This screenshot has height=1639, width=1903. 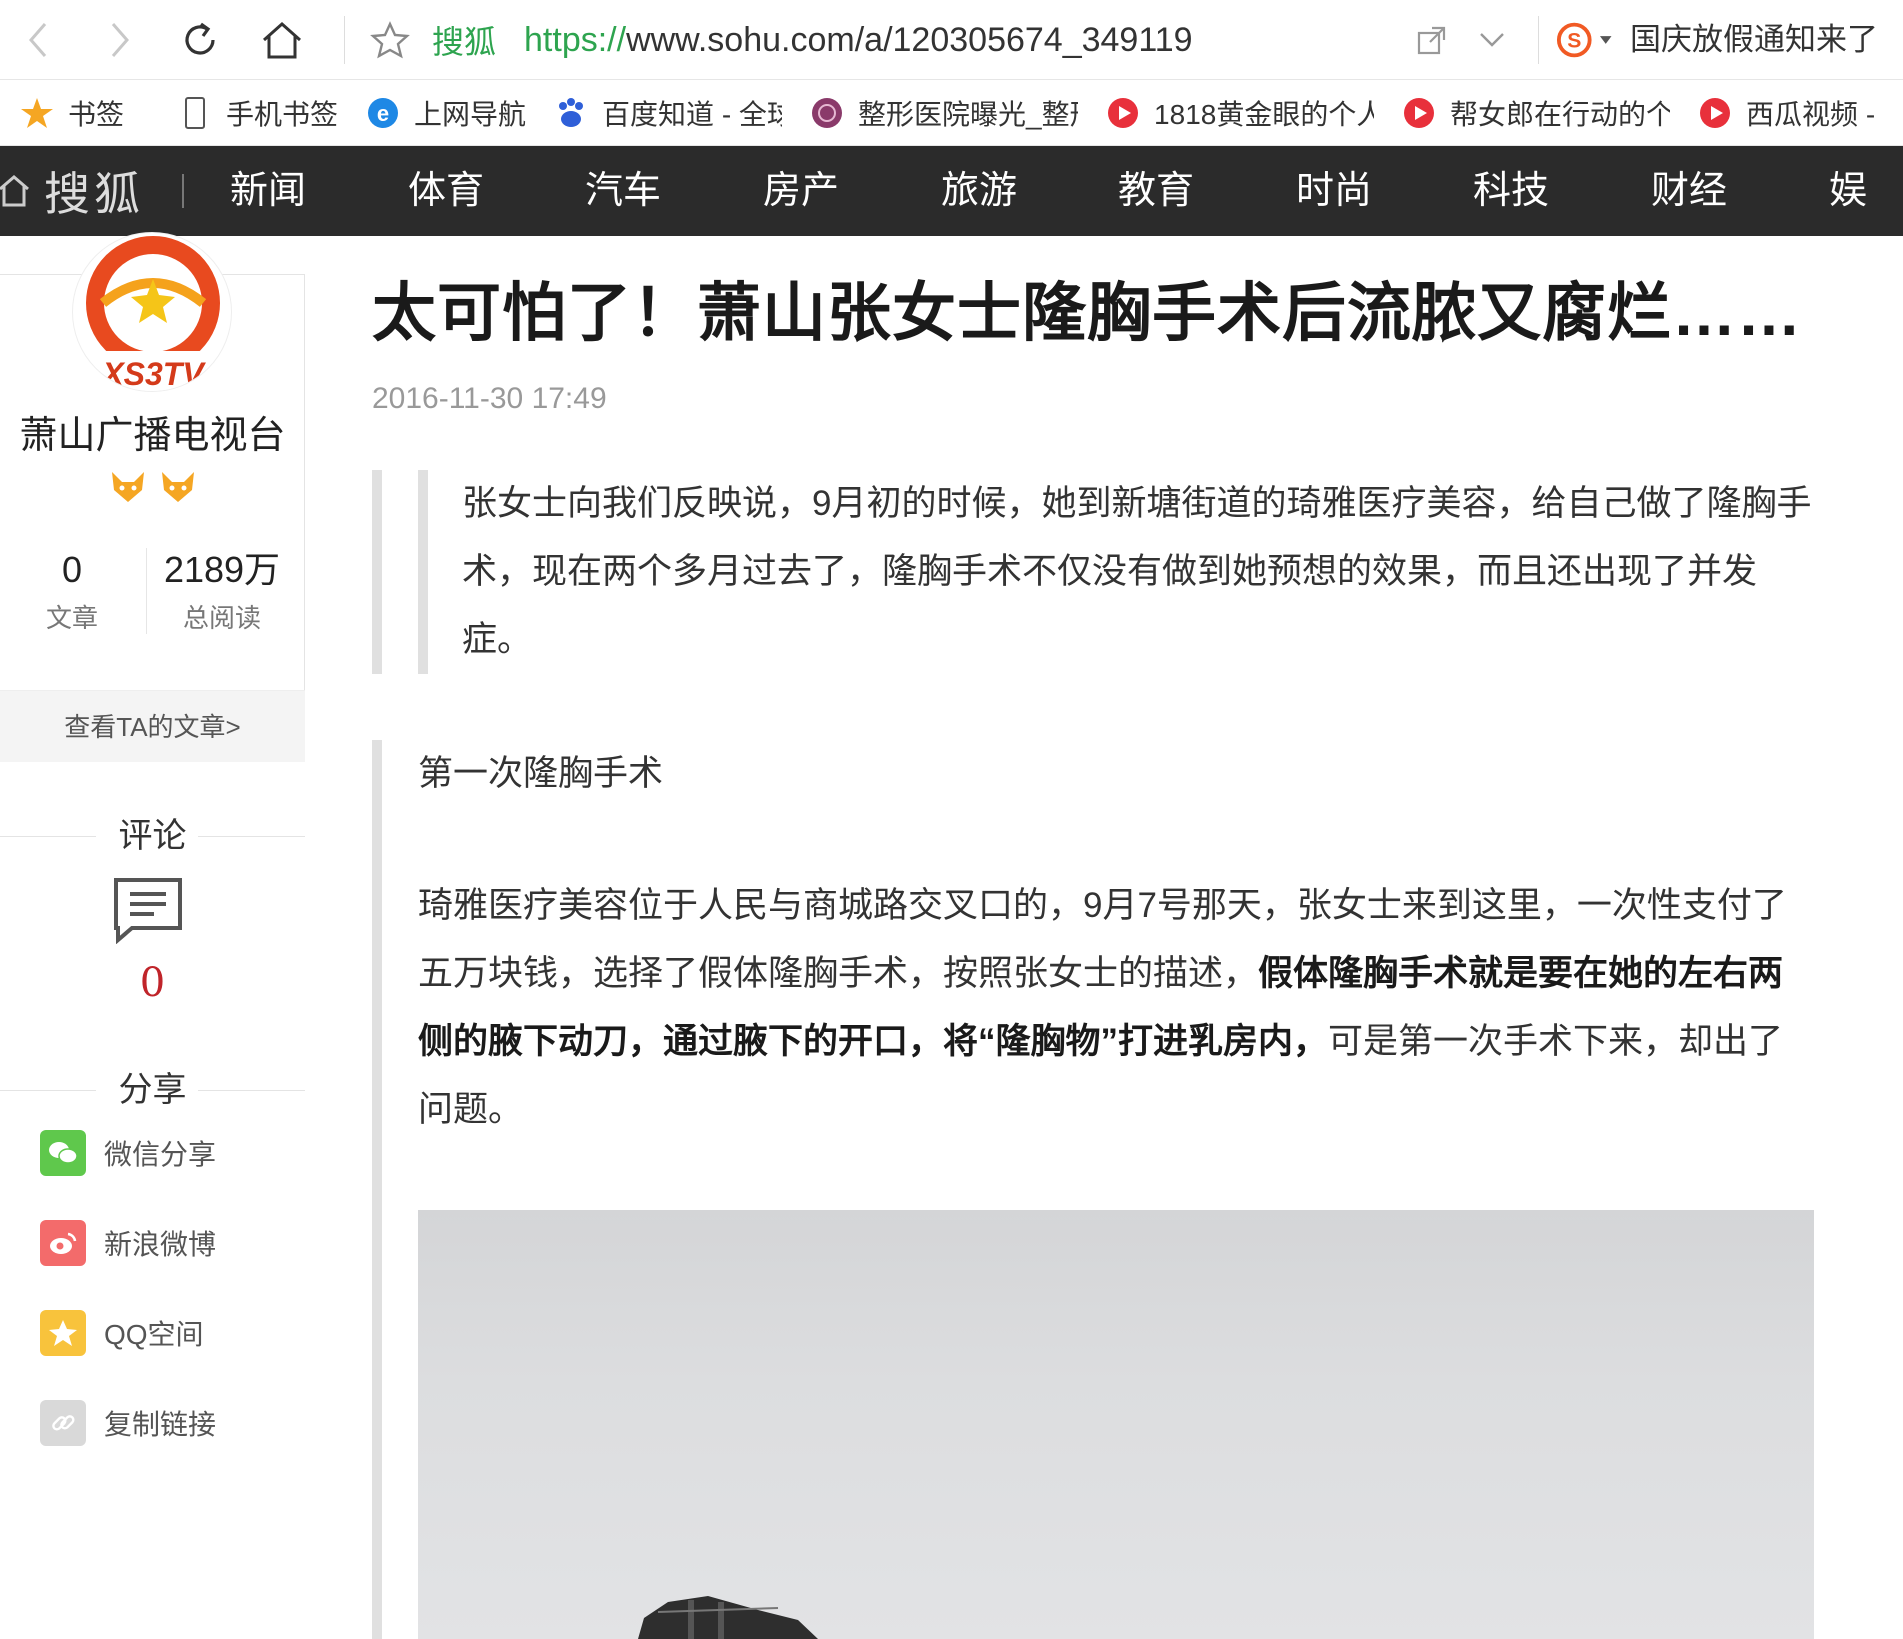 What do you see at coordinates (390, 40) in the screenshot?
I see `bookmark-star-icon` at bounding box center [390, 40].